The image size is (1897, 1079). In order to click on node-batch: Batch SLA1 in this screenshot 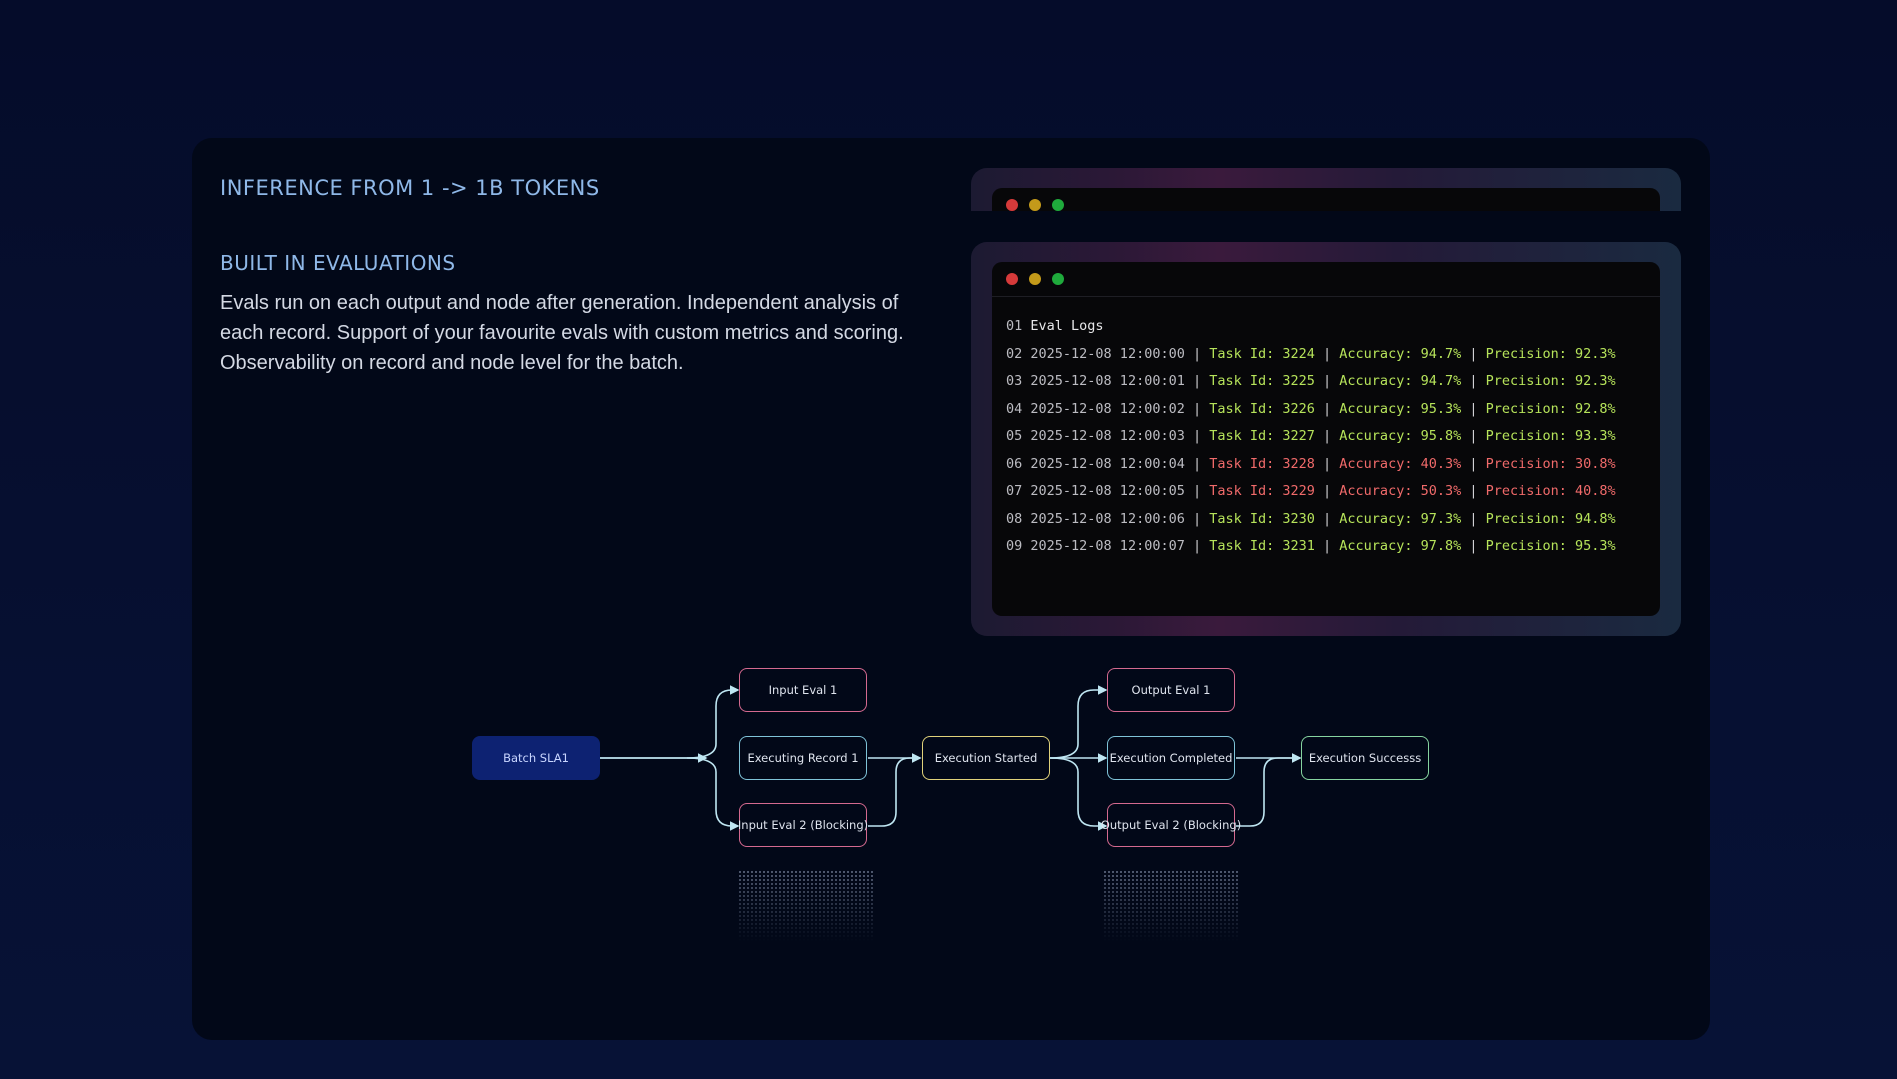, I will do `click(536, 758)`.